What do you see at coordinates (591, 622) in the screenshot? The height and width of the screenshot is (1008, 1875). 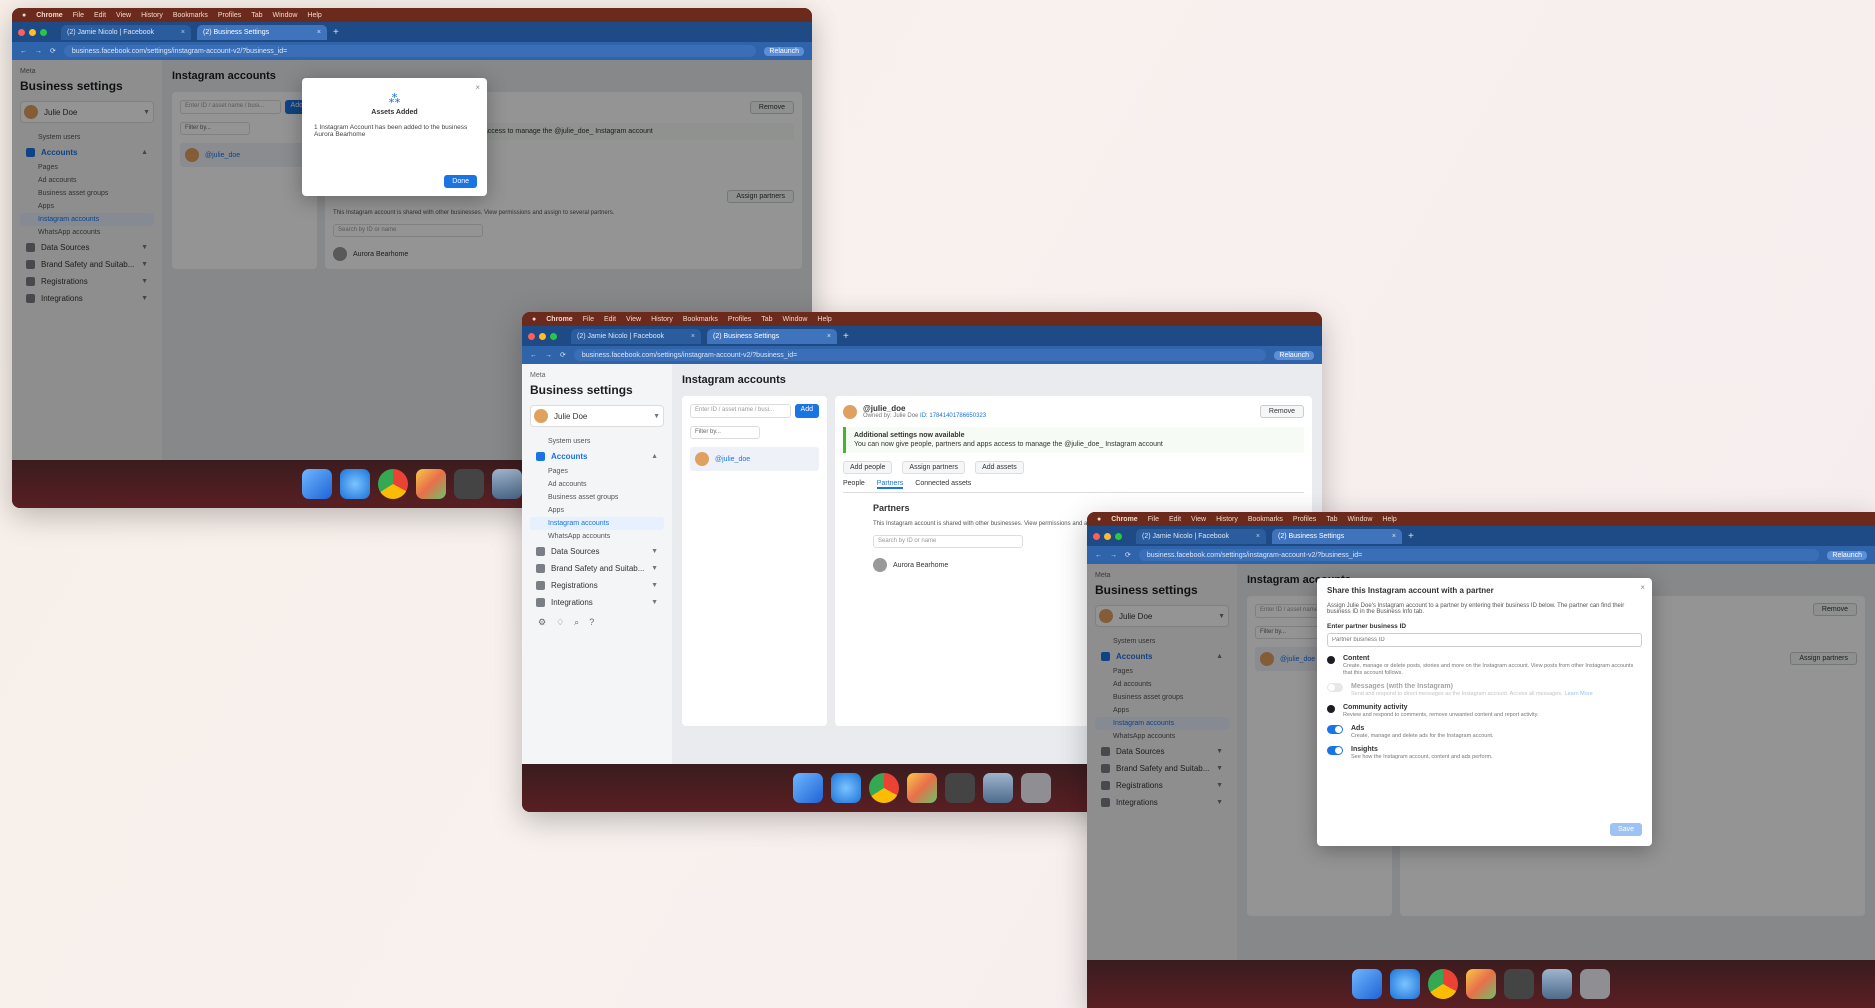 I see `help-icon: ?` at bounding box center [591, 622].